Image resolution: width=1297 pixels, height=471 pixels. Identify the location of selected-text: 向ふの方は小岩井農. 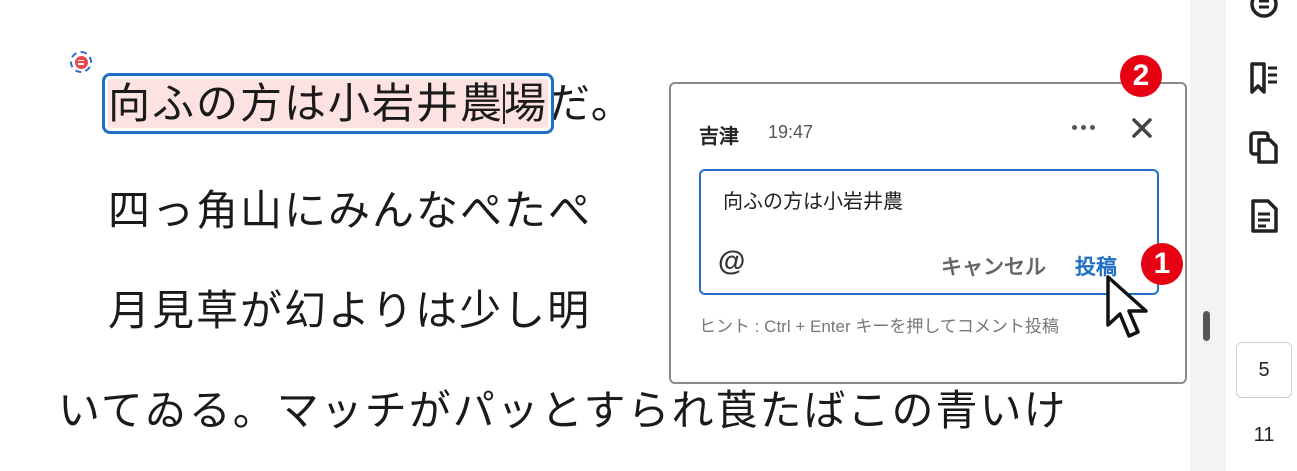
(306, 103).